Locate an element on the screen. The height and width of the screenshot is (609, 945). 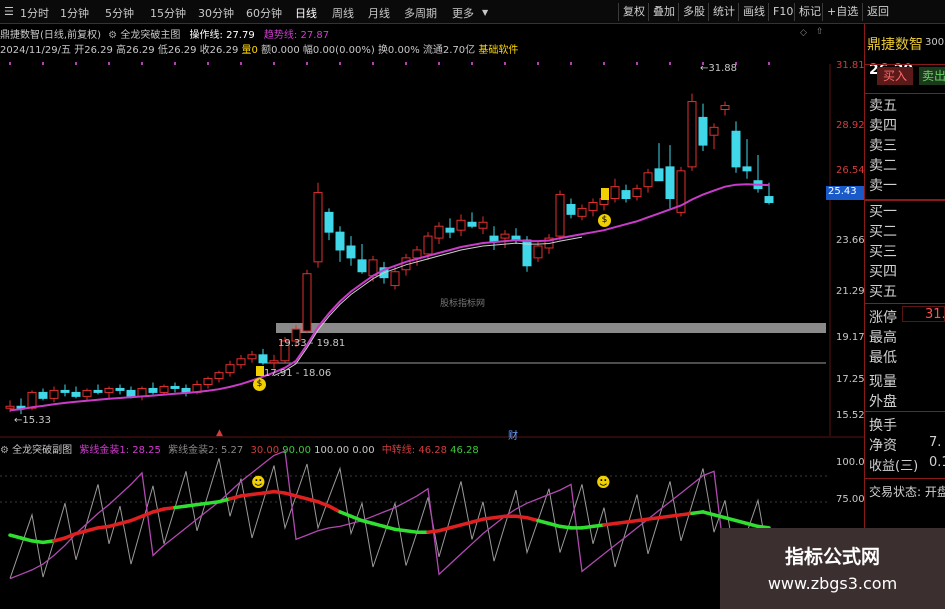
tab-period-30min: 30分钟 is located at coordinates (216, 13).